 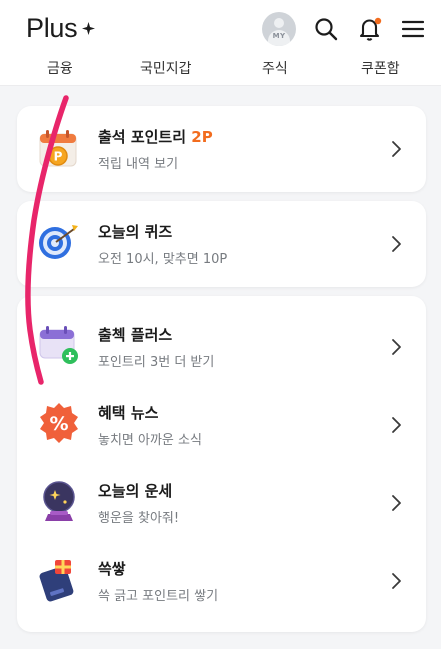 I want to click on search-button, so click(x=326, y=29).